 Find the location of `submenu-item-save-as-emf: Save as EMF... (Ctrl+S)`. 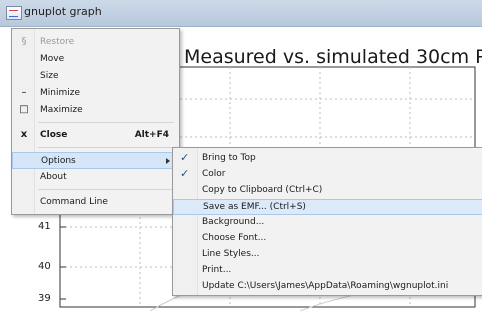

submenu-item-save-as-emf: Save as EMF... (Ctrl+S) is located at coordinates (327, 207).